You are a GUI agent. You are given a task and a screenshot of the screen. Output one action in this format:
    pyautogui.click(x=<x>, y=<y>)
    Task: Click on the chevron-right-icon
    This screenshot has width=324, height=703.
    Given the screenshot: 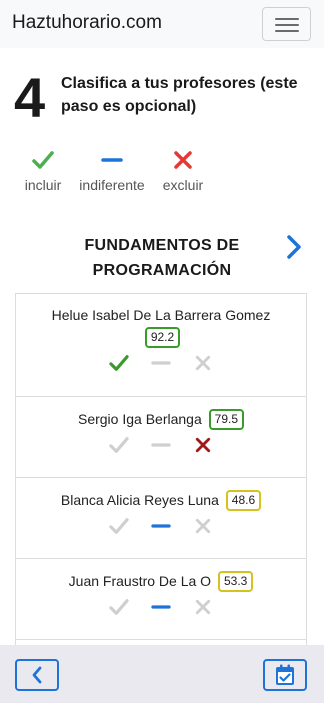 What is the action you would take?
    pyautogui.click(x=294, y=247)
    